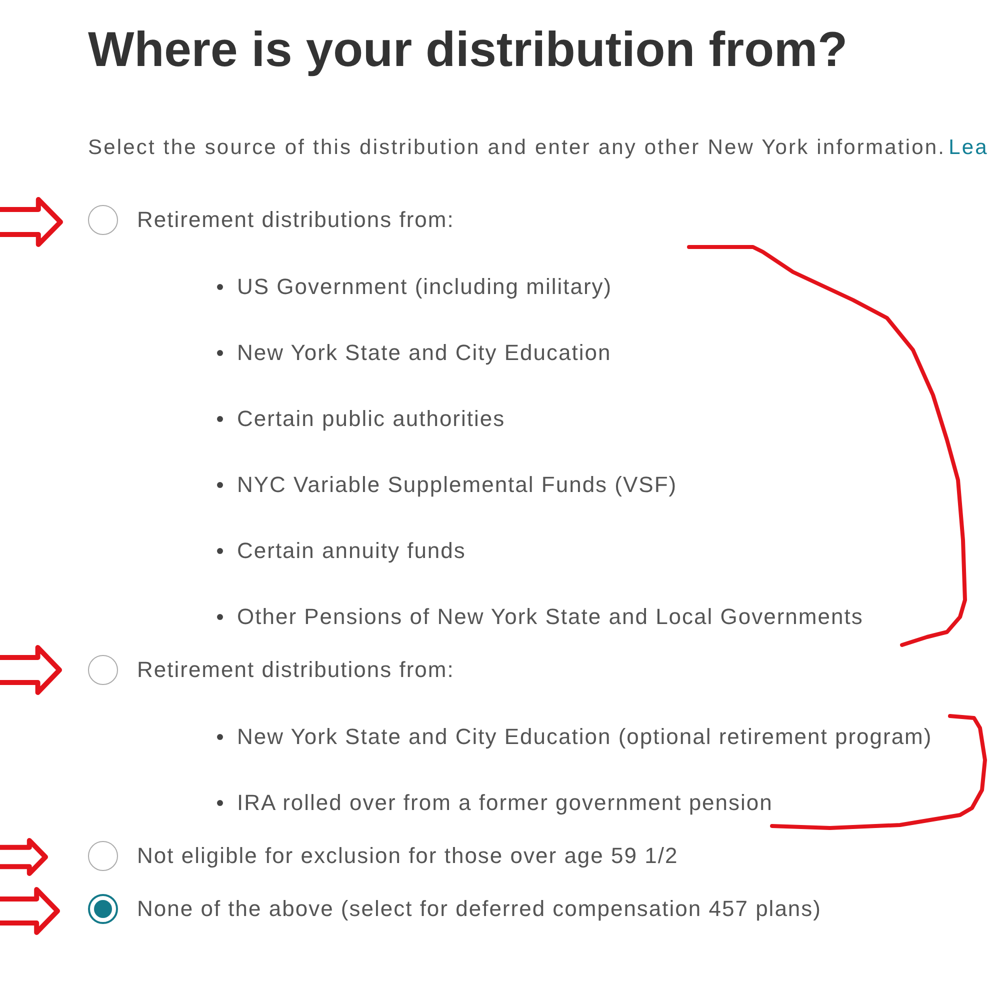 This screenshot has height=999, width=994. I want to click on bullet-text: New York State and City Education (optional retirement program), so click(584, 737).